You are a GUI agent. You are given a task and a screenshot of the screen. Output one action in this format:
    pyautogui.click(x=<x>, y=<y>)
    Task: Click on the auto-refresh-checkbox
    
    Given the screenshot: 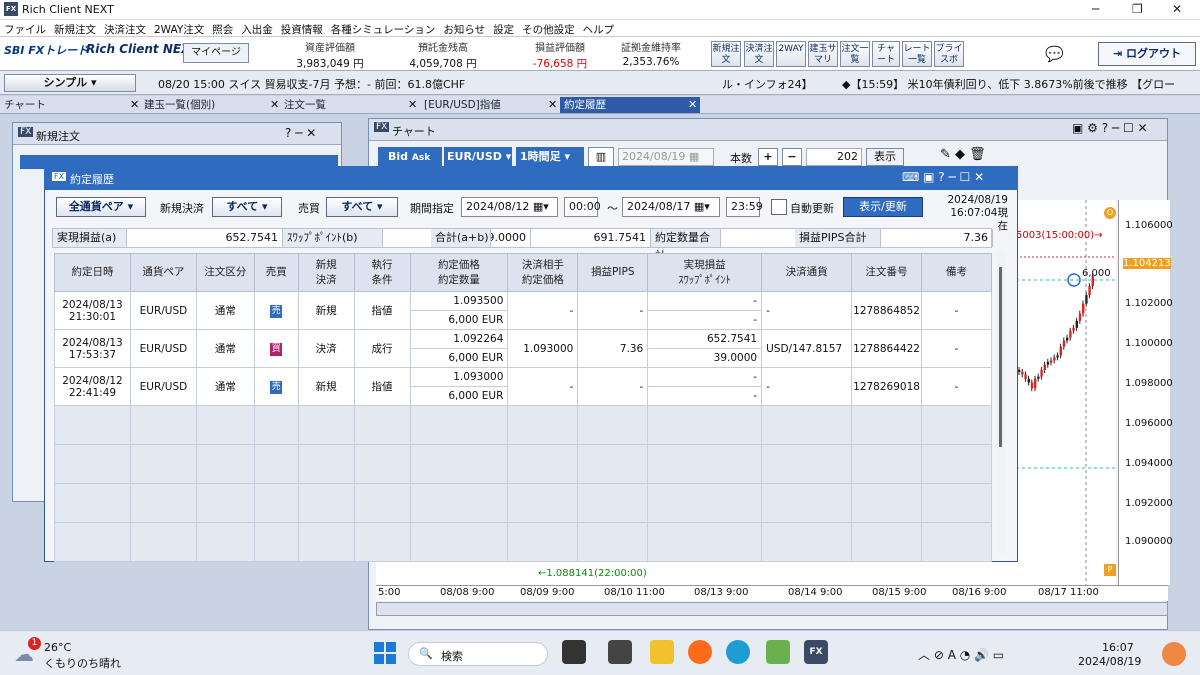 What is the action you would take?
    pyautogui.click(x=779, y=207)
    